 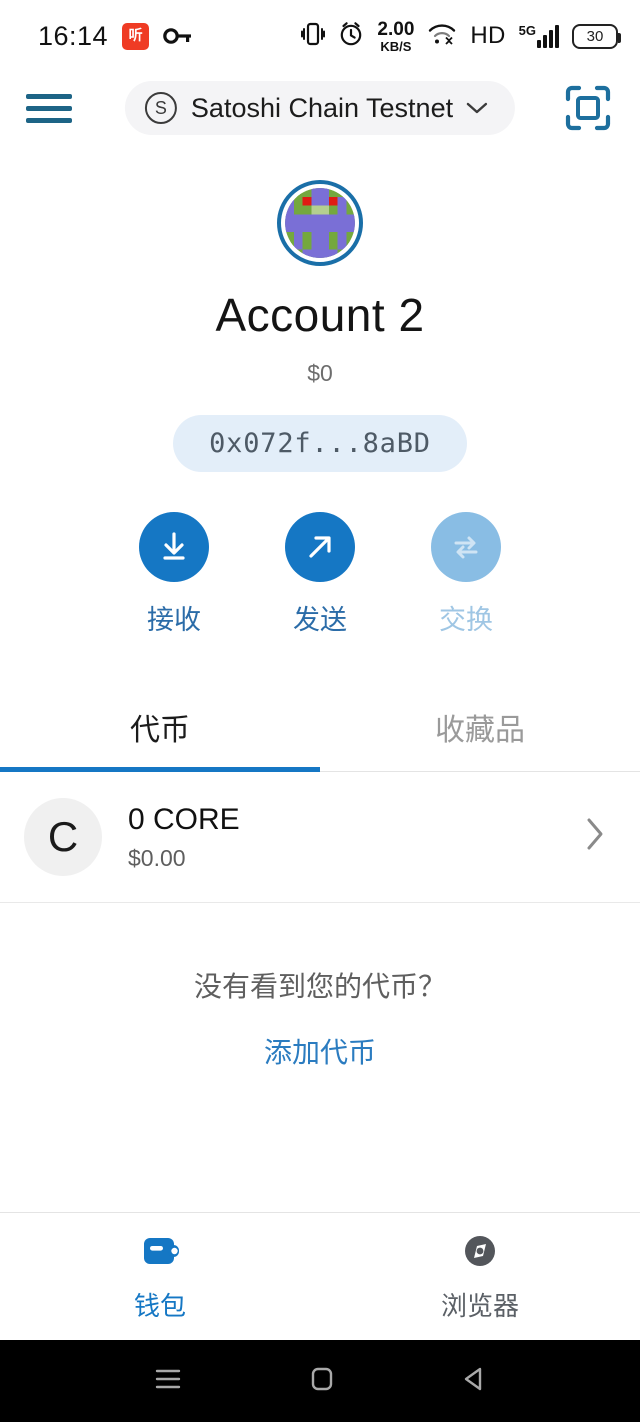 What do you see at coordinates (320, 547) in the screenshot?
I see `send-arrow-icon` at bounding box center [320, 547].